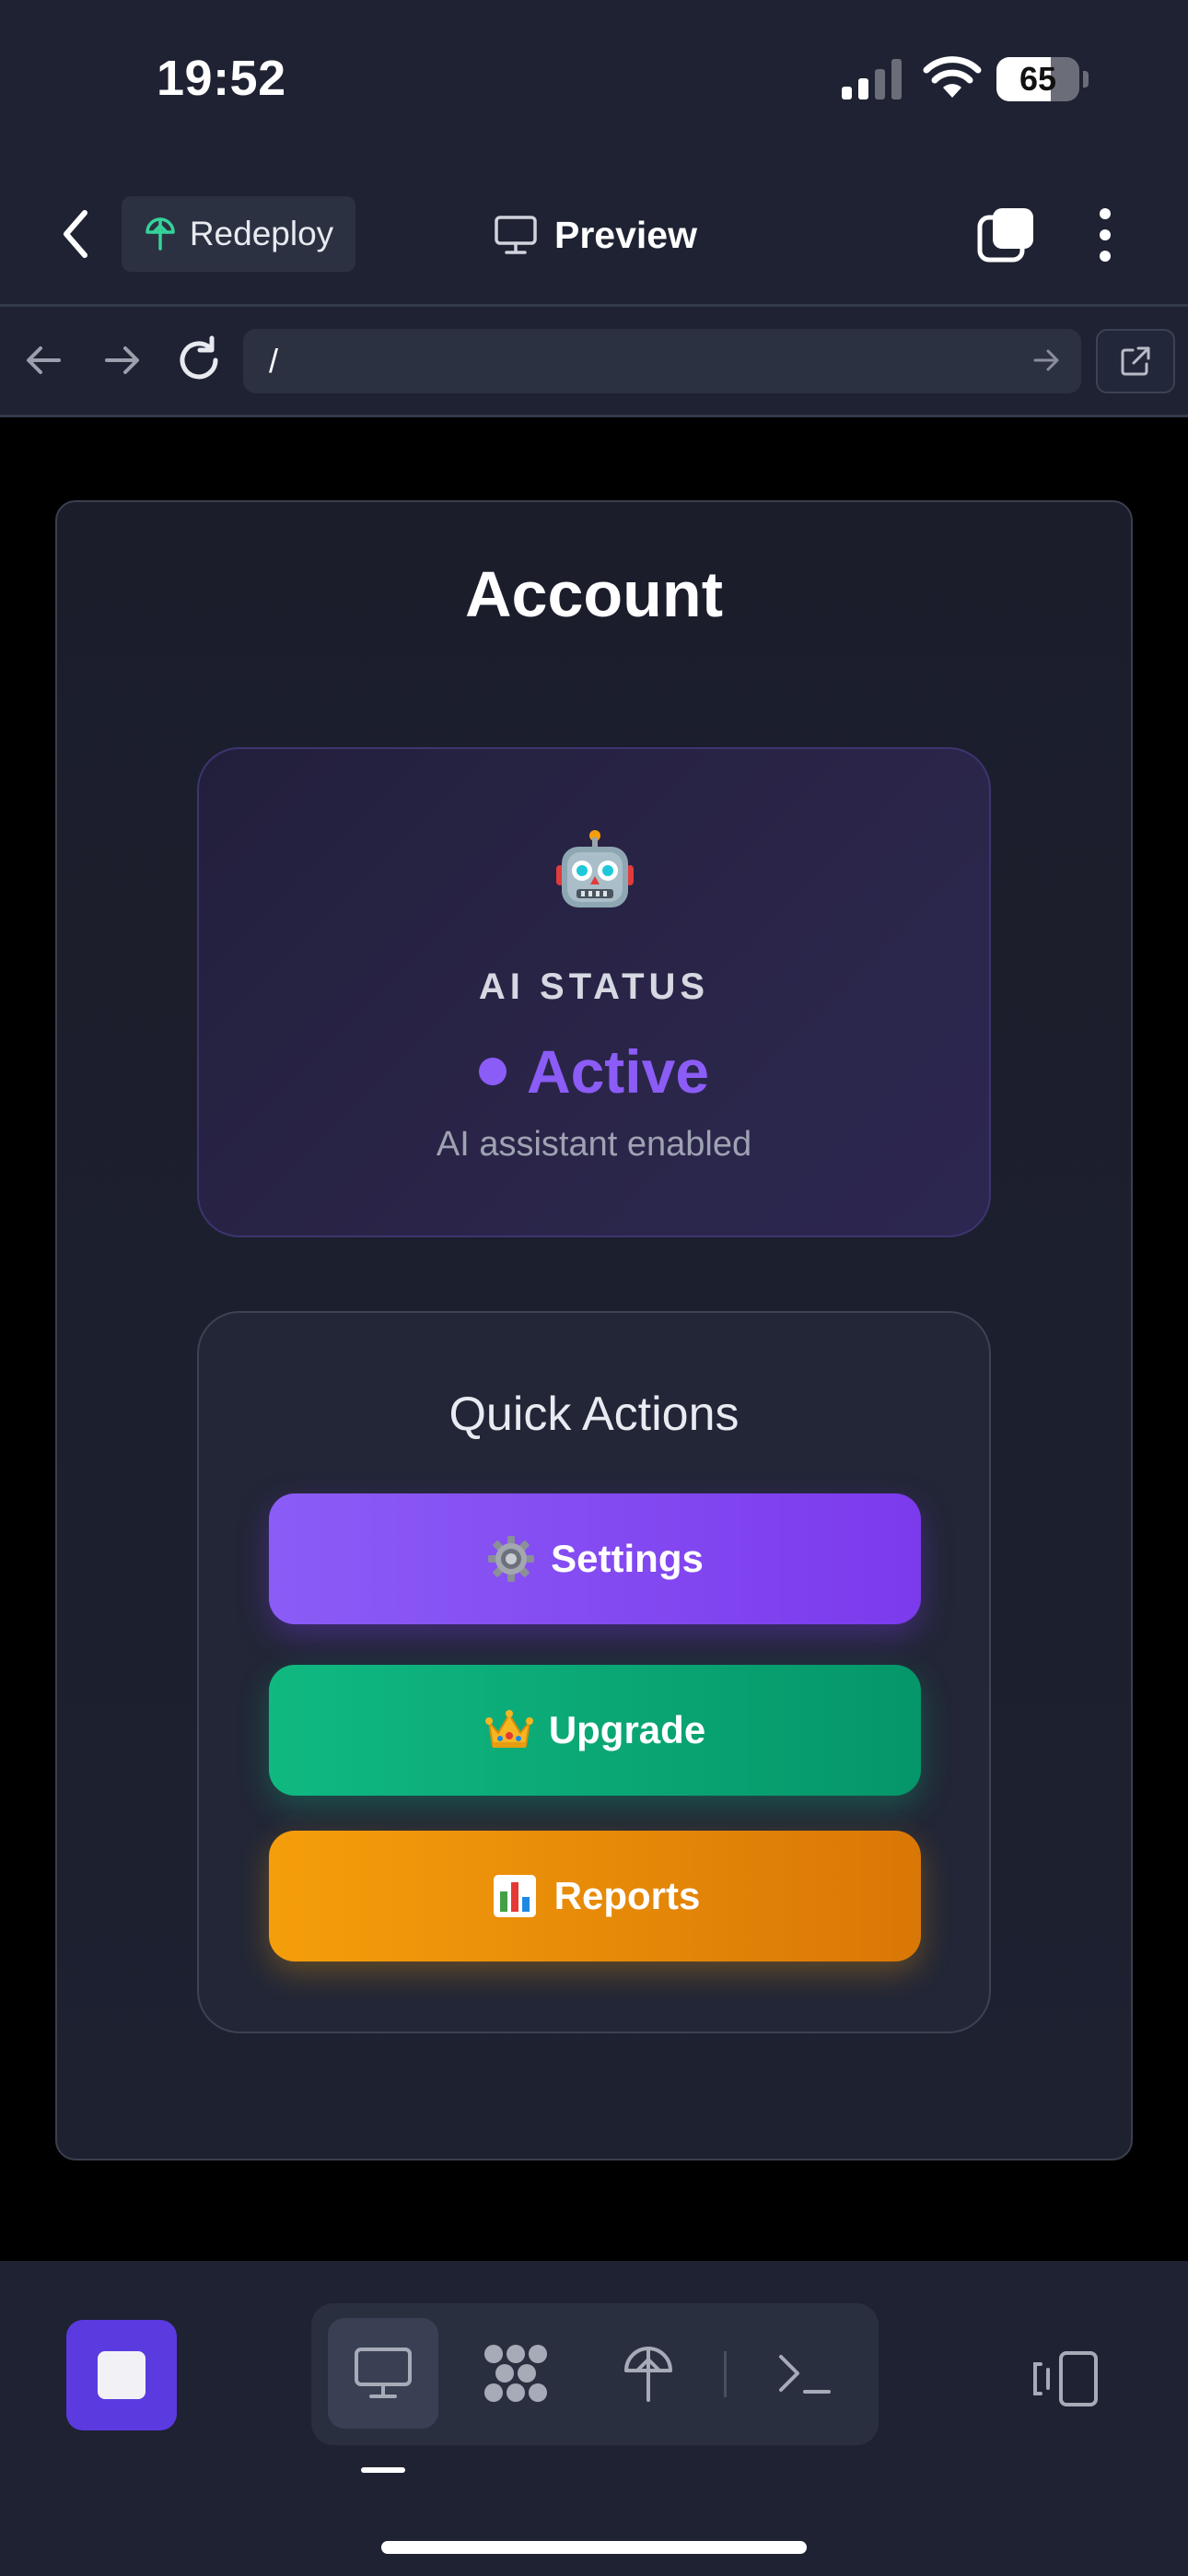  I want to click on reload-icon, so click(199, 360).